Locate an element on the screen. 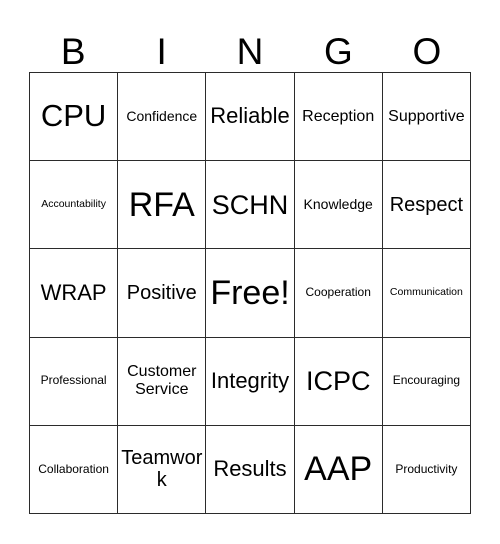 Image resolution: width=500 pixels, height=544 pixels. bingo-header-row: BINGO is located at coordinates (250, 43).